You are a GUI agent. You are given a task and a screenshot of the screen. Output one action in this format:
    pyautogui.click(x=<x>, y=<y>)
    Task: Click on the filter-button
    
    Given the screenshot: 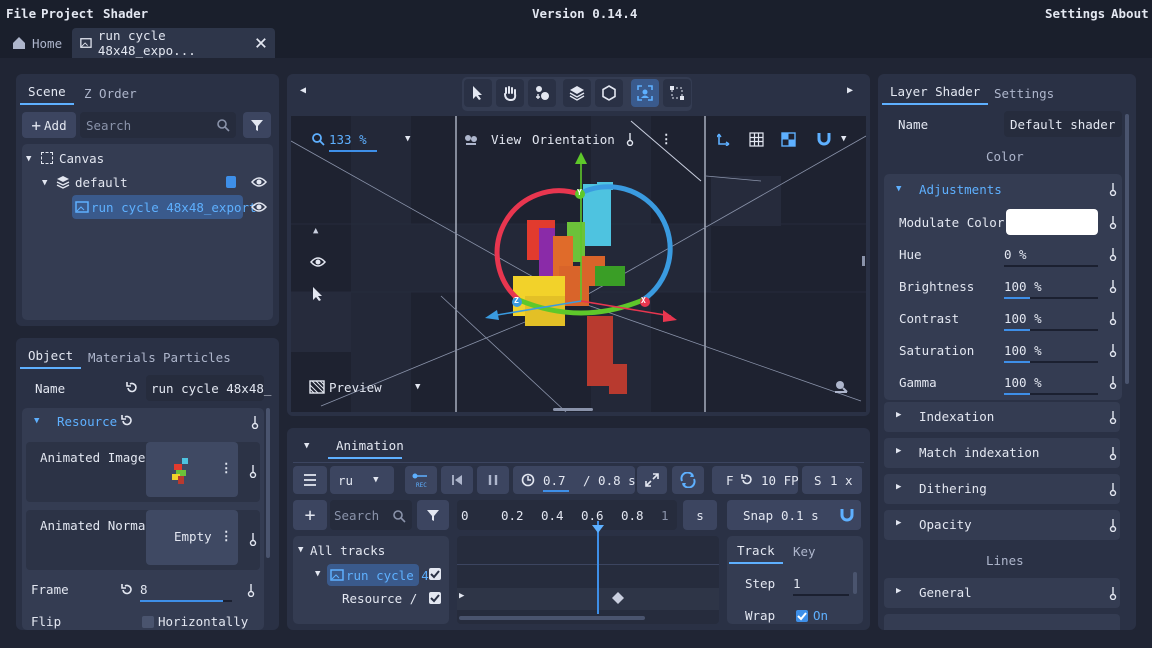 What is the action you would take?
    pyautogui.click(x=257, y=125)
    